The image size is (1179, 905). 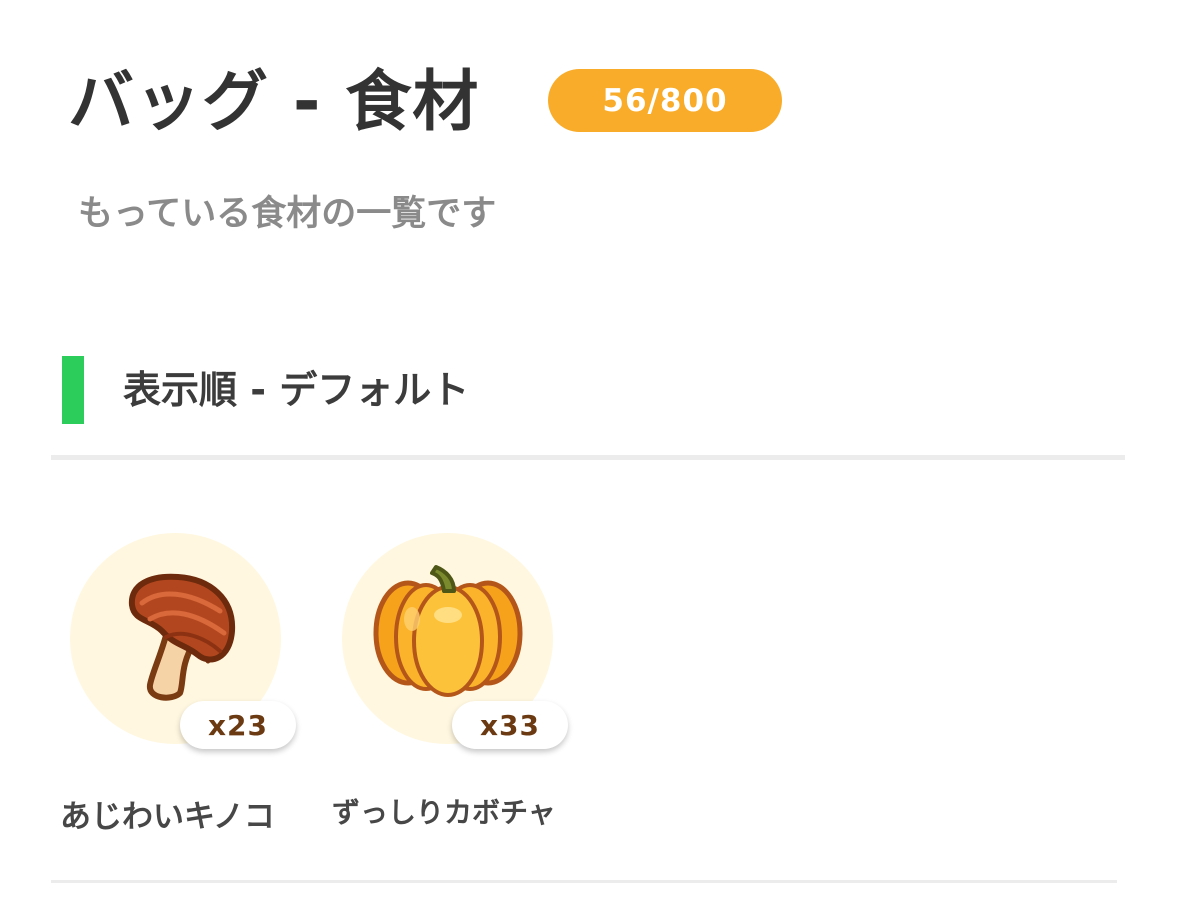 I want to click on sort-accent-bar, so click(x=73, y=390).